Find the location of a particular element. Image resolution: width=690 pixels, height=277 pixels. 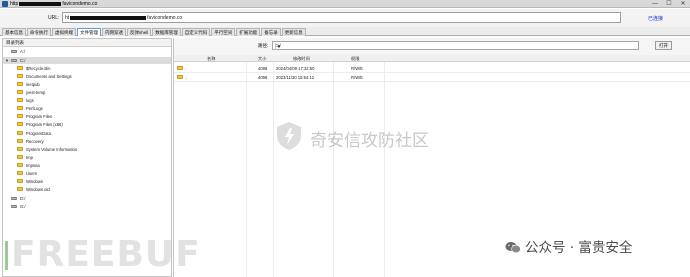

window-controls: — ☐ ✕ is located at coordinates (669, 4).